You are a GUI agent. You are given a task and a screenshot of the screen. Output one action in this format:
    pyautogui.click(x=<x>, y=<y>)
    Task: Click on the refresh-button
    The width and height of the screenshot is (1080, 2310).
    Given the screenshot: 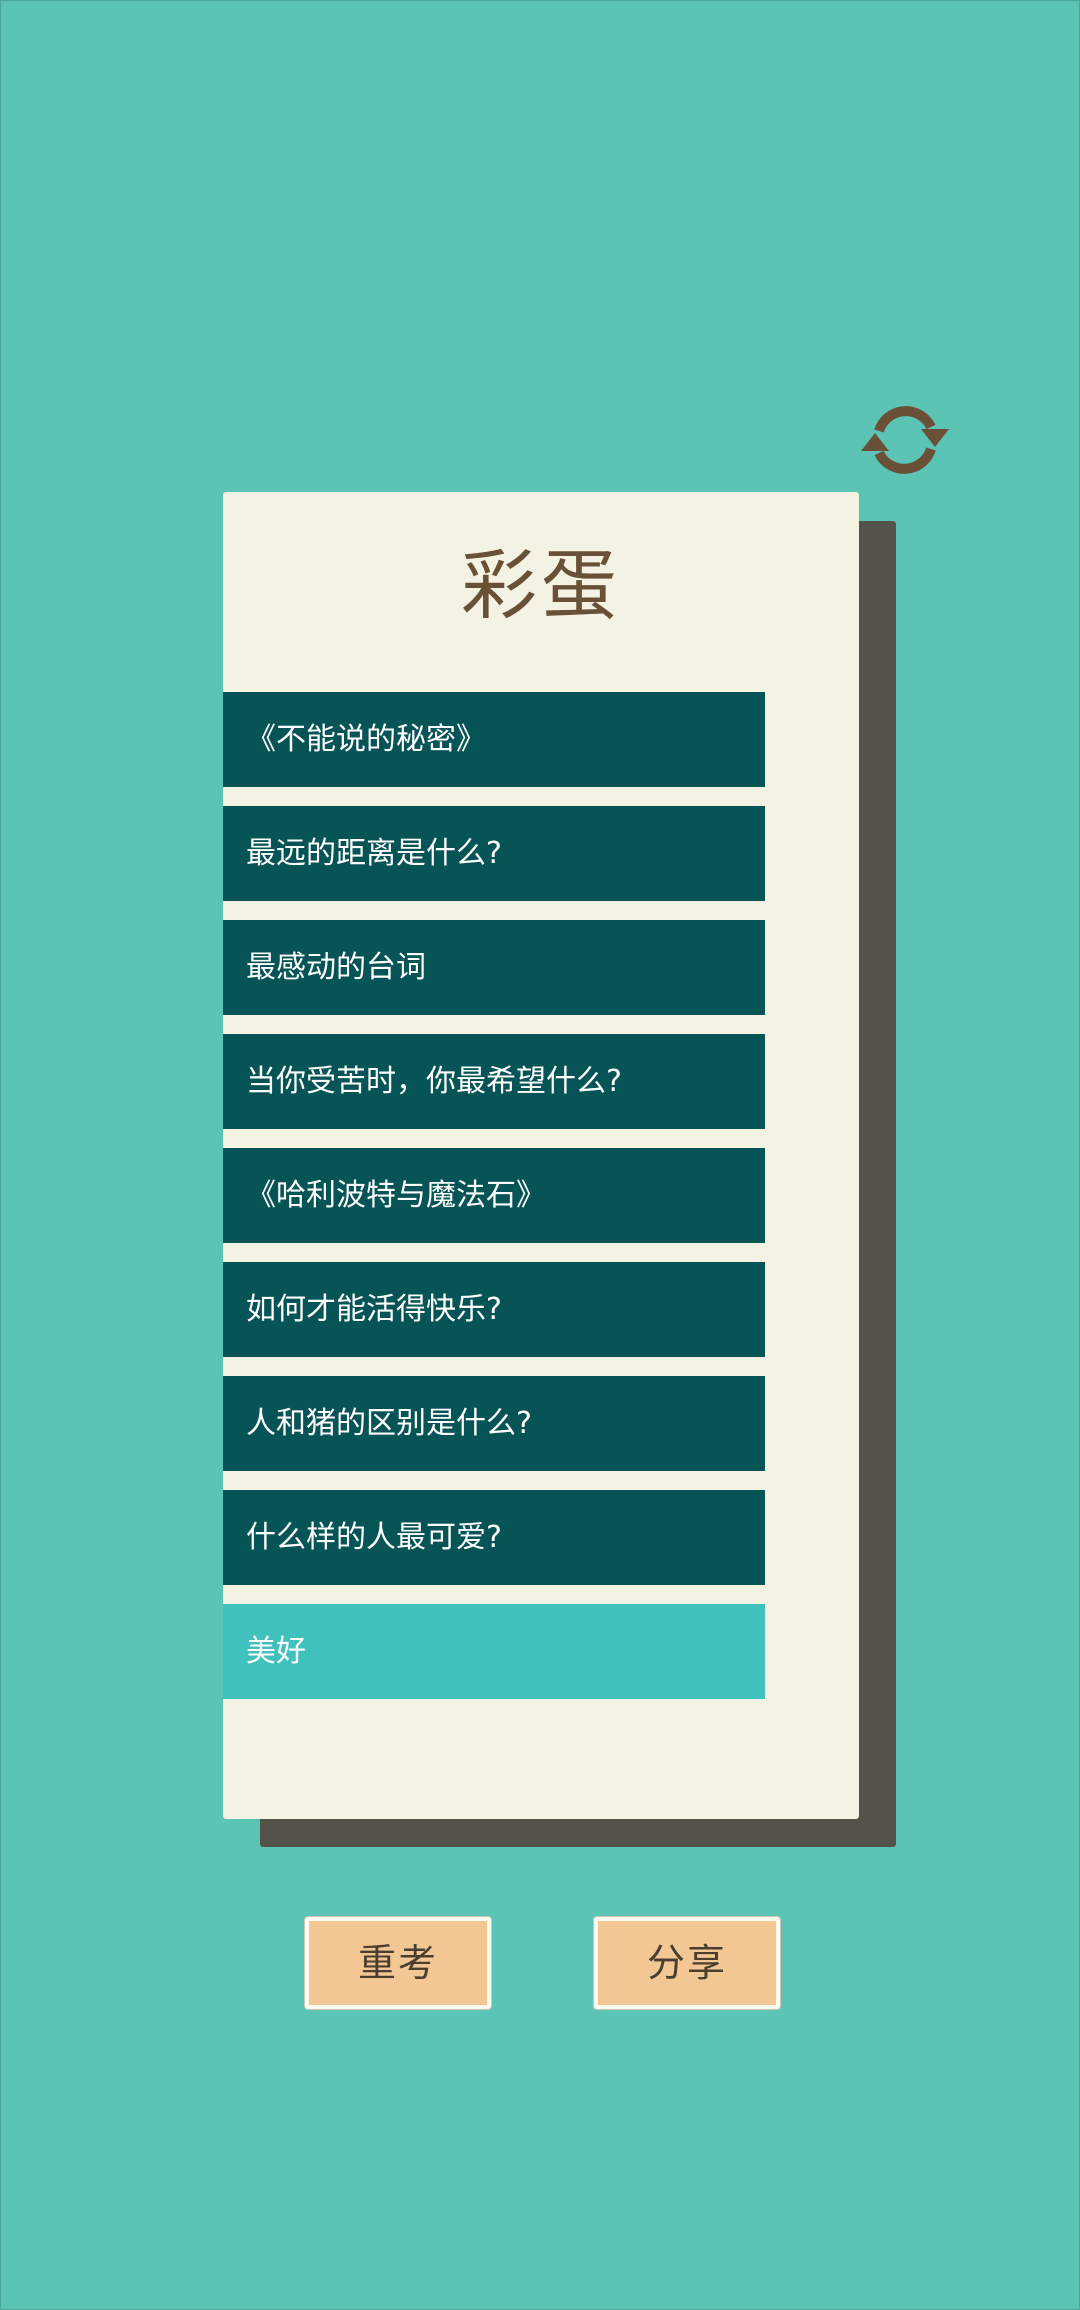 What is the action you would take?
    pyautogui.click(x=905, y=440)
    